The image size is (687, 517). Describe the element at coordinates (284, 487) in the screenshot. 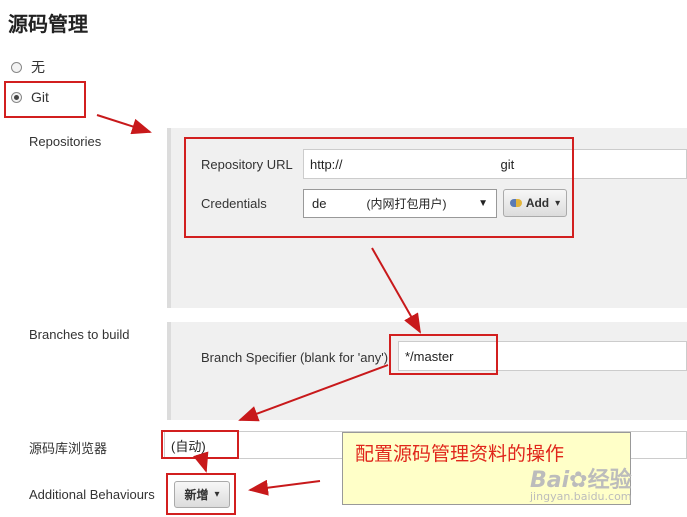

I see `arrow-note-to-behaviours` at that location.